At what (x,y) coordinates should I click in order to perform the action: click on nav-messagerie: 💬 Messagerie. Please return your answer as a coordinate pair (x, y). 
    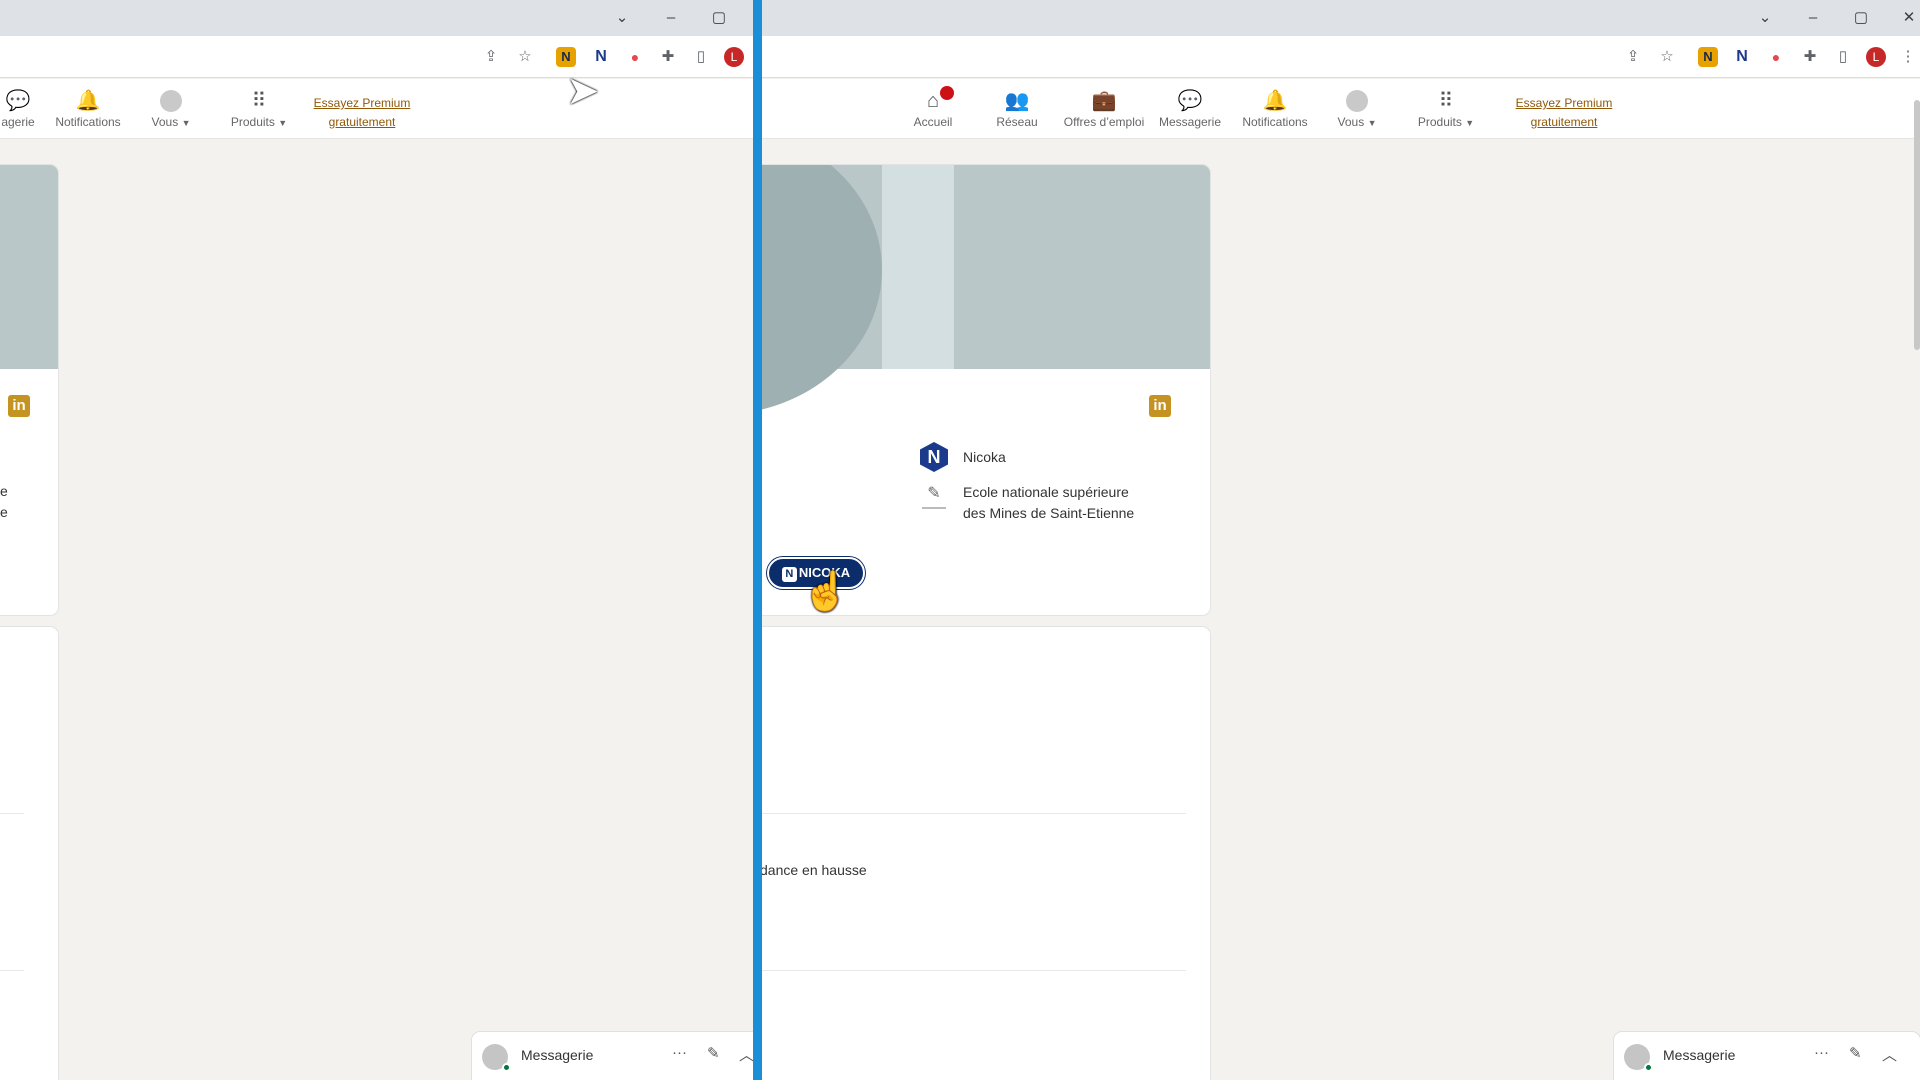
    Looking at the image, I should click on (1190, 109).